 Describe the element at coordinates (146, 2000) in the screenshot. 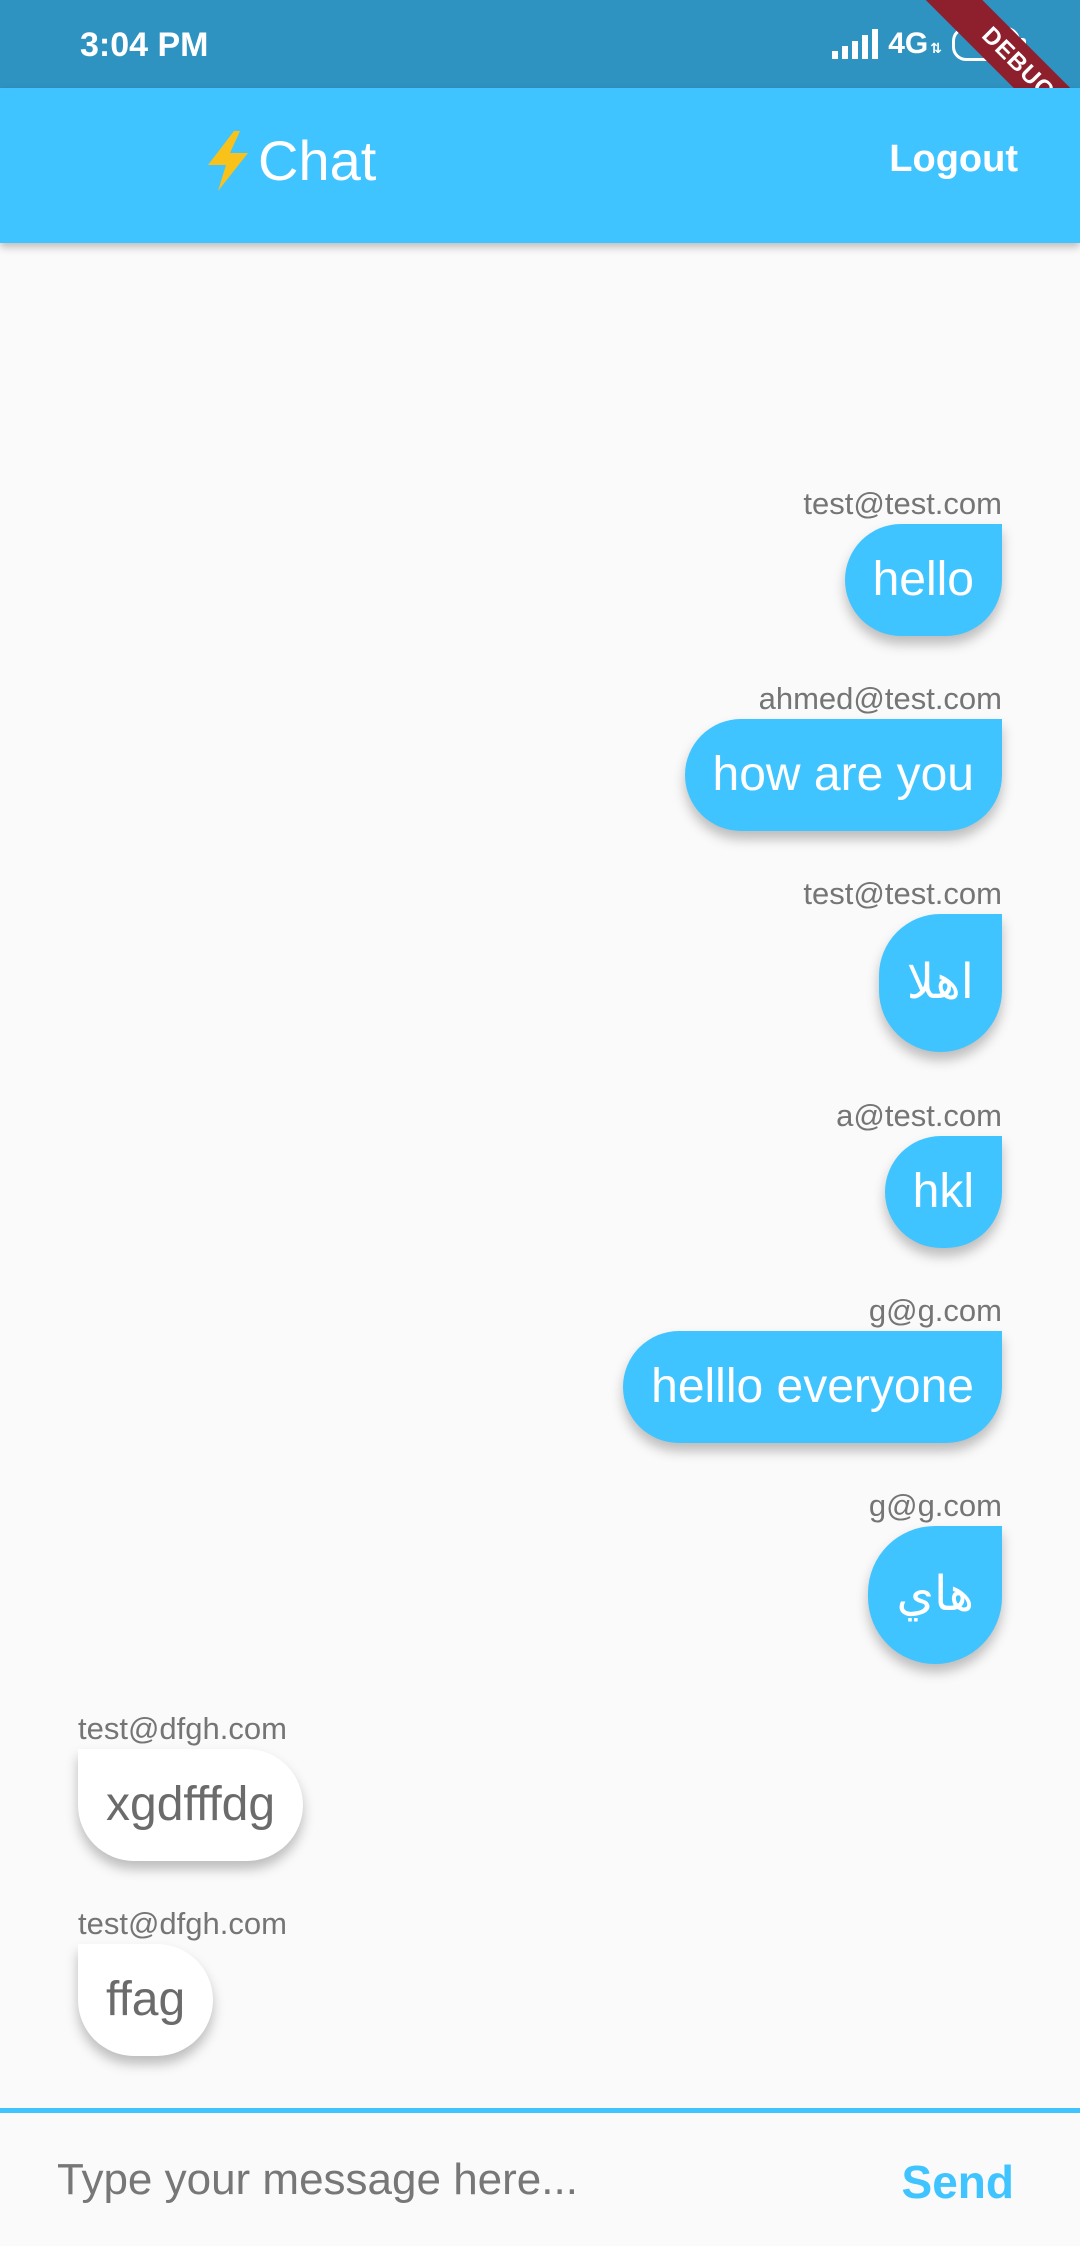

I see `message-bubble: ffag` at that location.